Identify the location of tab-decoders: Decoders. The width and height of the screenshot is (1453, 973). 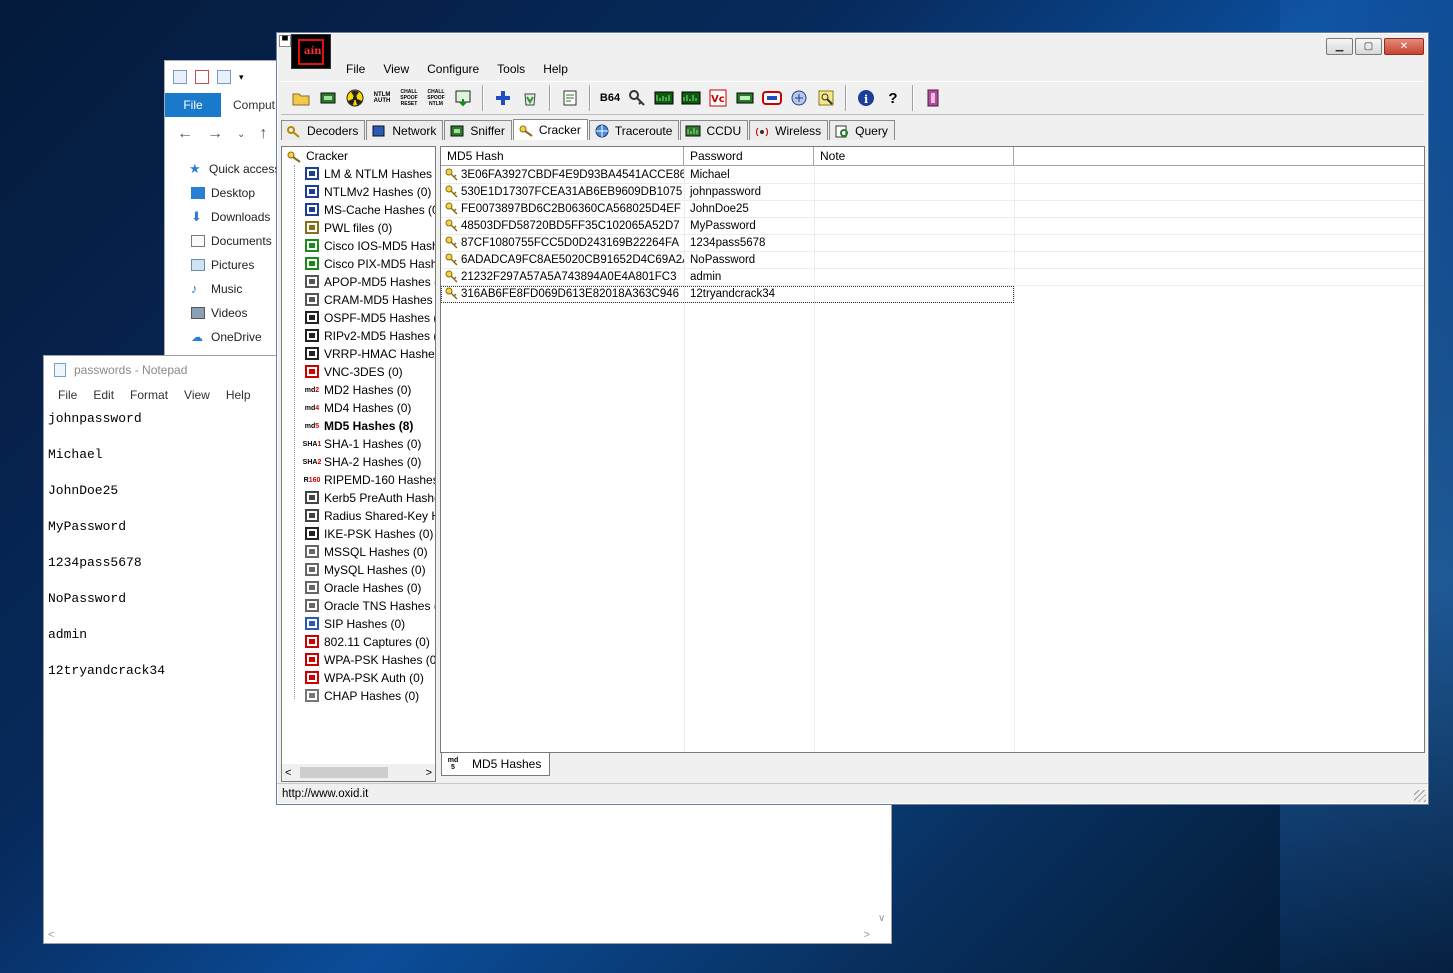
(323, 130).